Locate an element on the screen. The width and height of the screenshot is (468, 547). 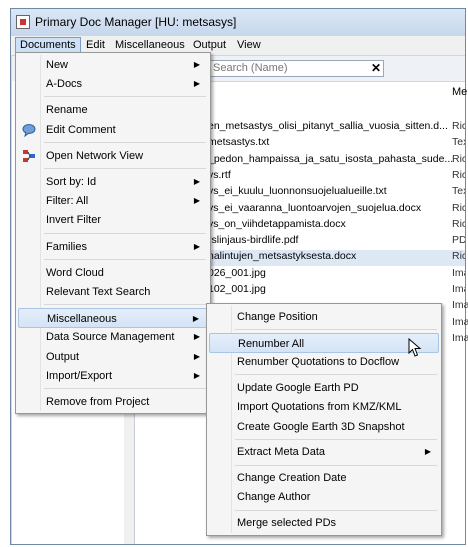
menu-item-miscellaneous: Miscellaneous ▶ is located at coordinates (113, 318).